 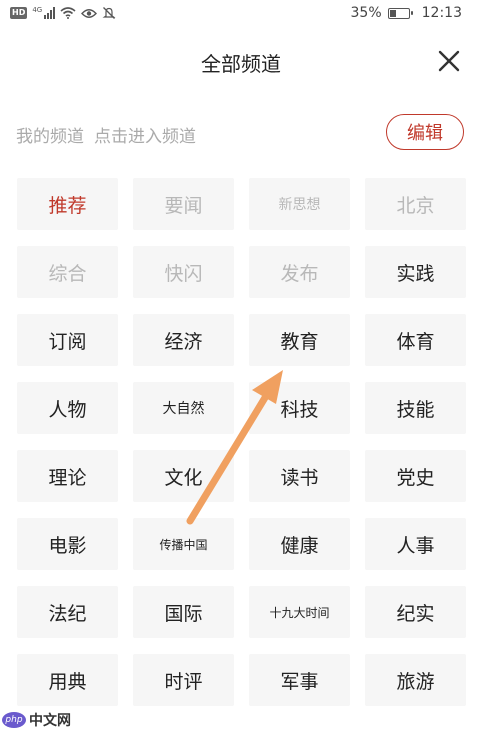 I want to click on channel-item: 国际, so click(x=183, y=612).